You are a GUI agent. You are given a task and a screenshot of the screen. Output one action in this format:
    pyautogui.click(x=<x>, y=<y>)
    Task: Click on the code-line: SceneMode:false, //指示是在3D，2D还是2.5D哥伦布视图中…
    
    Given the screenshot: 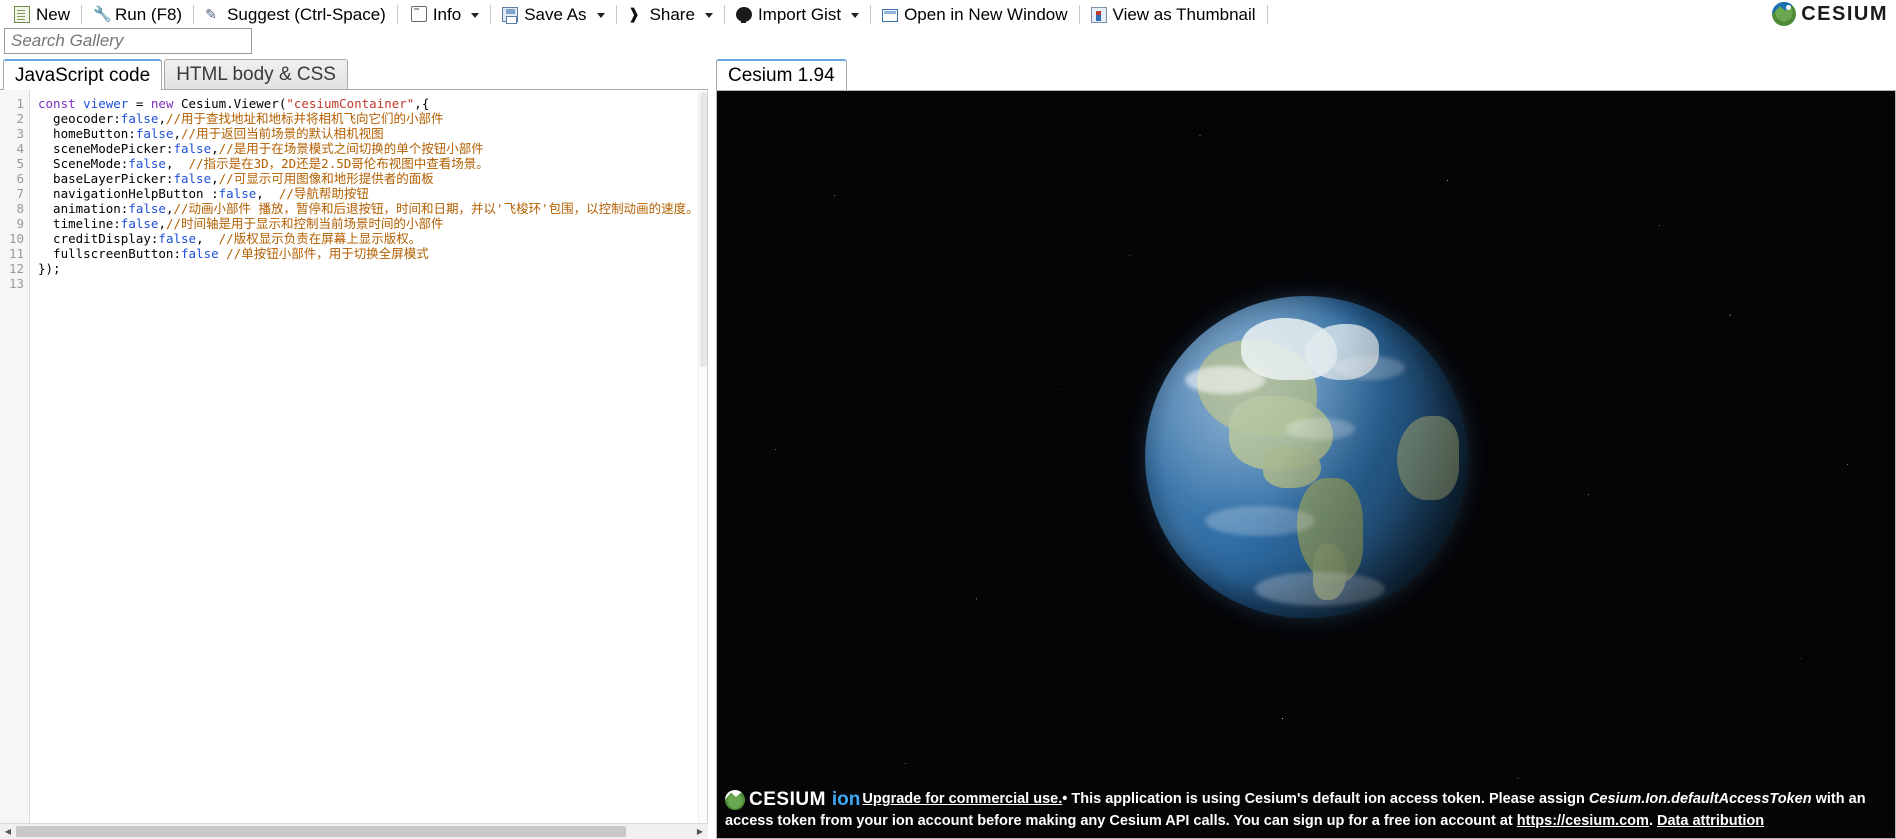 What is the action you would take?
    pyautogui.click(x=372, y=163)
    